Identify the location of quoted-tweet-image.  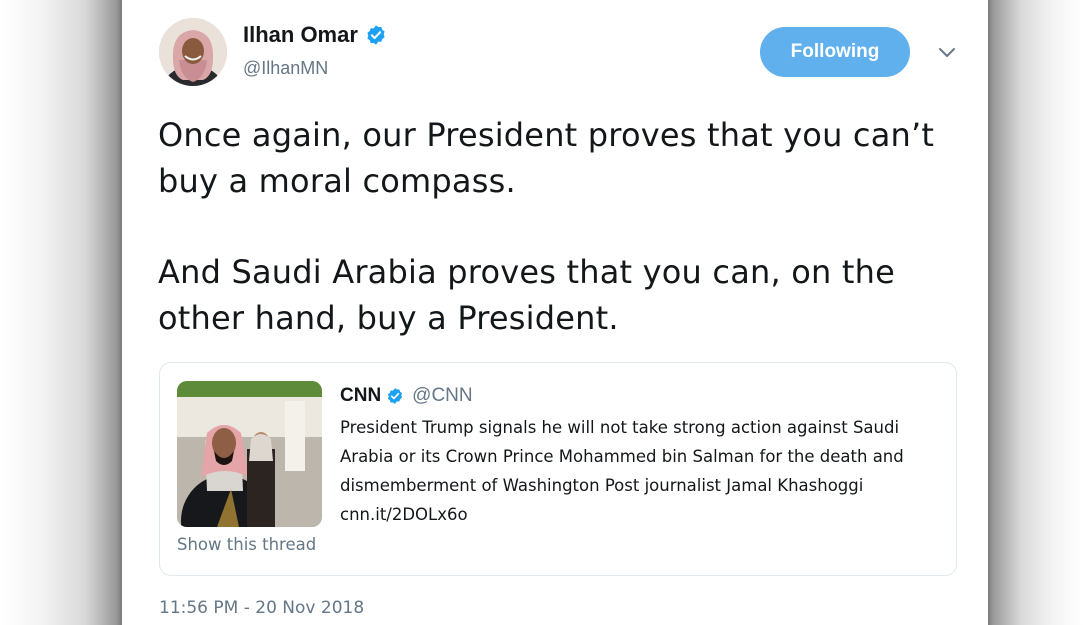
(249, 454).